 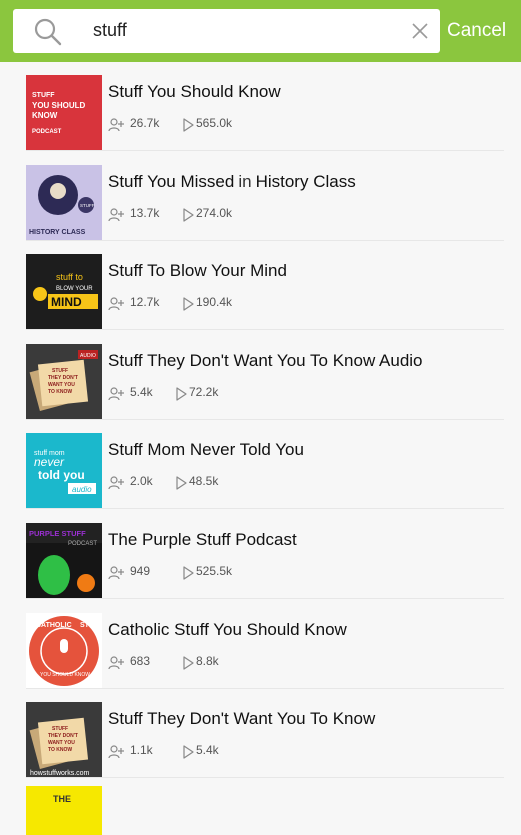 I want to click on podcast-title: Stuff Mom Never Told You, so click(x=206, y=450).